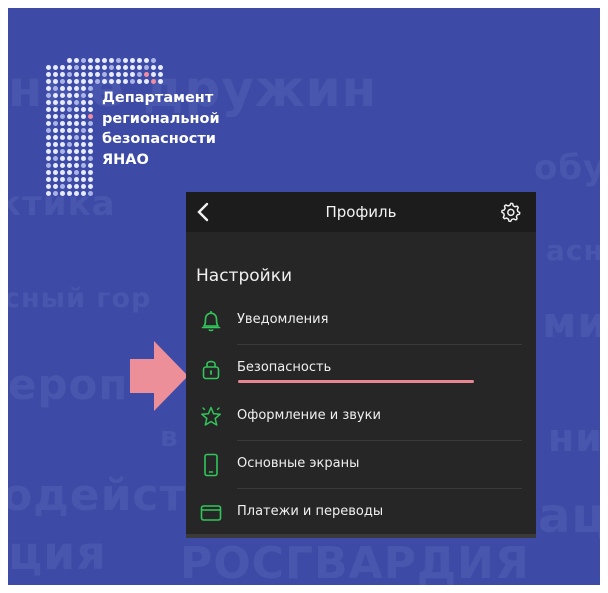  I want to click on gear-icon, so click(511, 212).